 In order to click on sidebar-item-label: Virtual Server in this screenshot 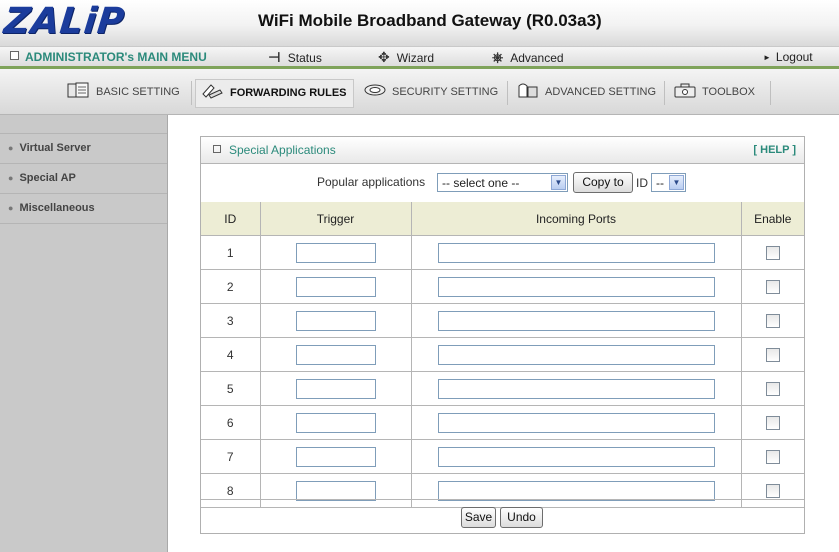, I will do `click(55, 148)`.